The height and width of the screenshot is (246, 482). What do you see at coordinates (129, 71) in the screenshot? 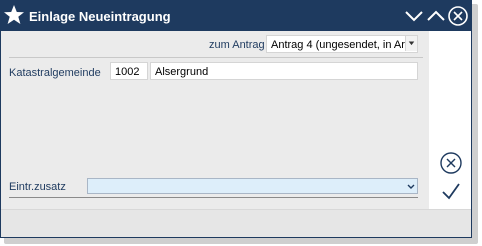
I see `katastral-code-field: 1002` at bounding box center [129, 71].